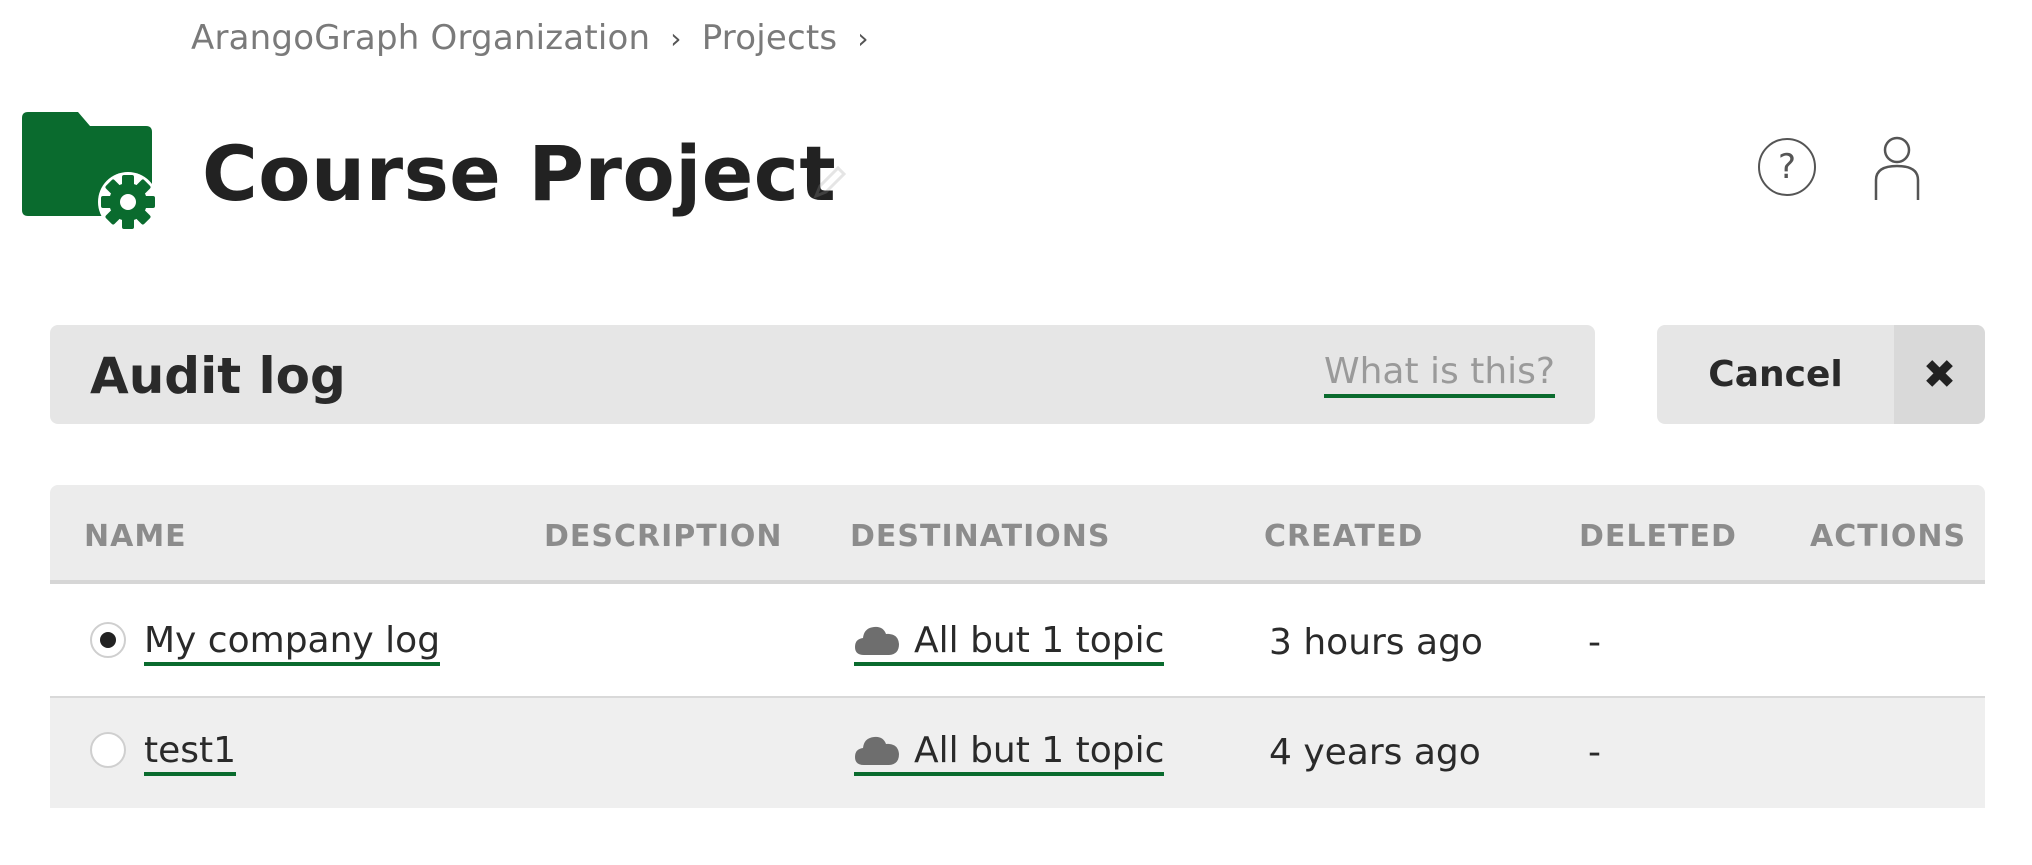 This screenshot has height=865, width=2032. What do you see at coordinates (822, 374) in the screenshot?
I see `audit-log-header-bar: Audit log What is this?` at bounding box center [822, 374].